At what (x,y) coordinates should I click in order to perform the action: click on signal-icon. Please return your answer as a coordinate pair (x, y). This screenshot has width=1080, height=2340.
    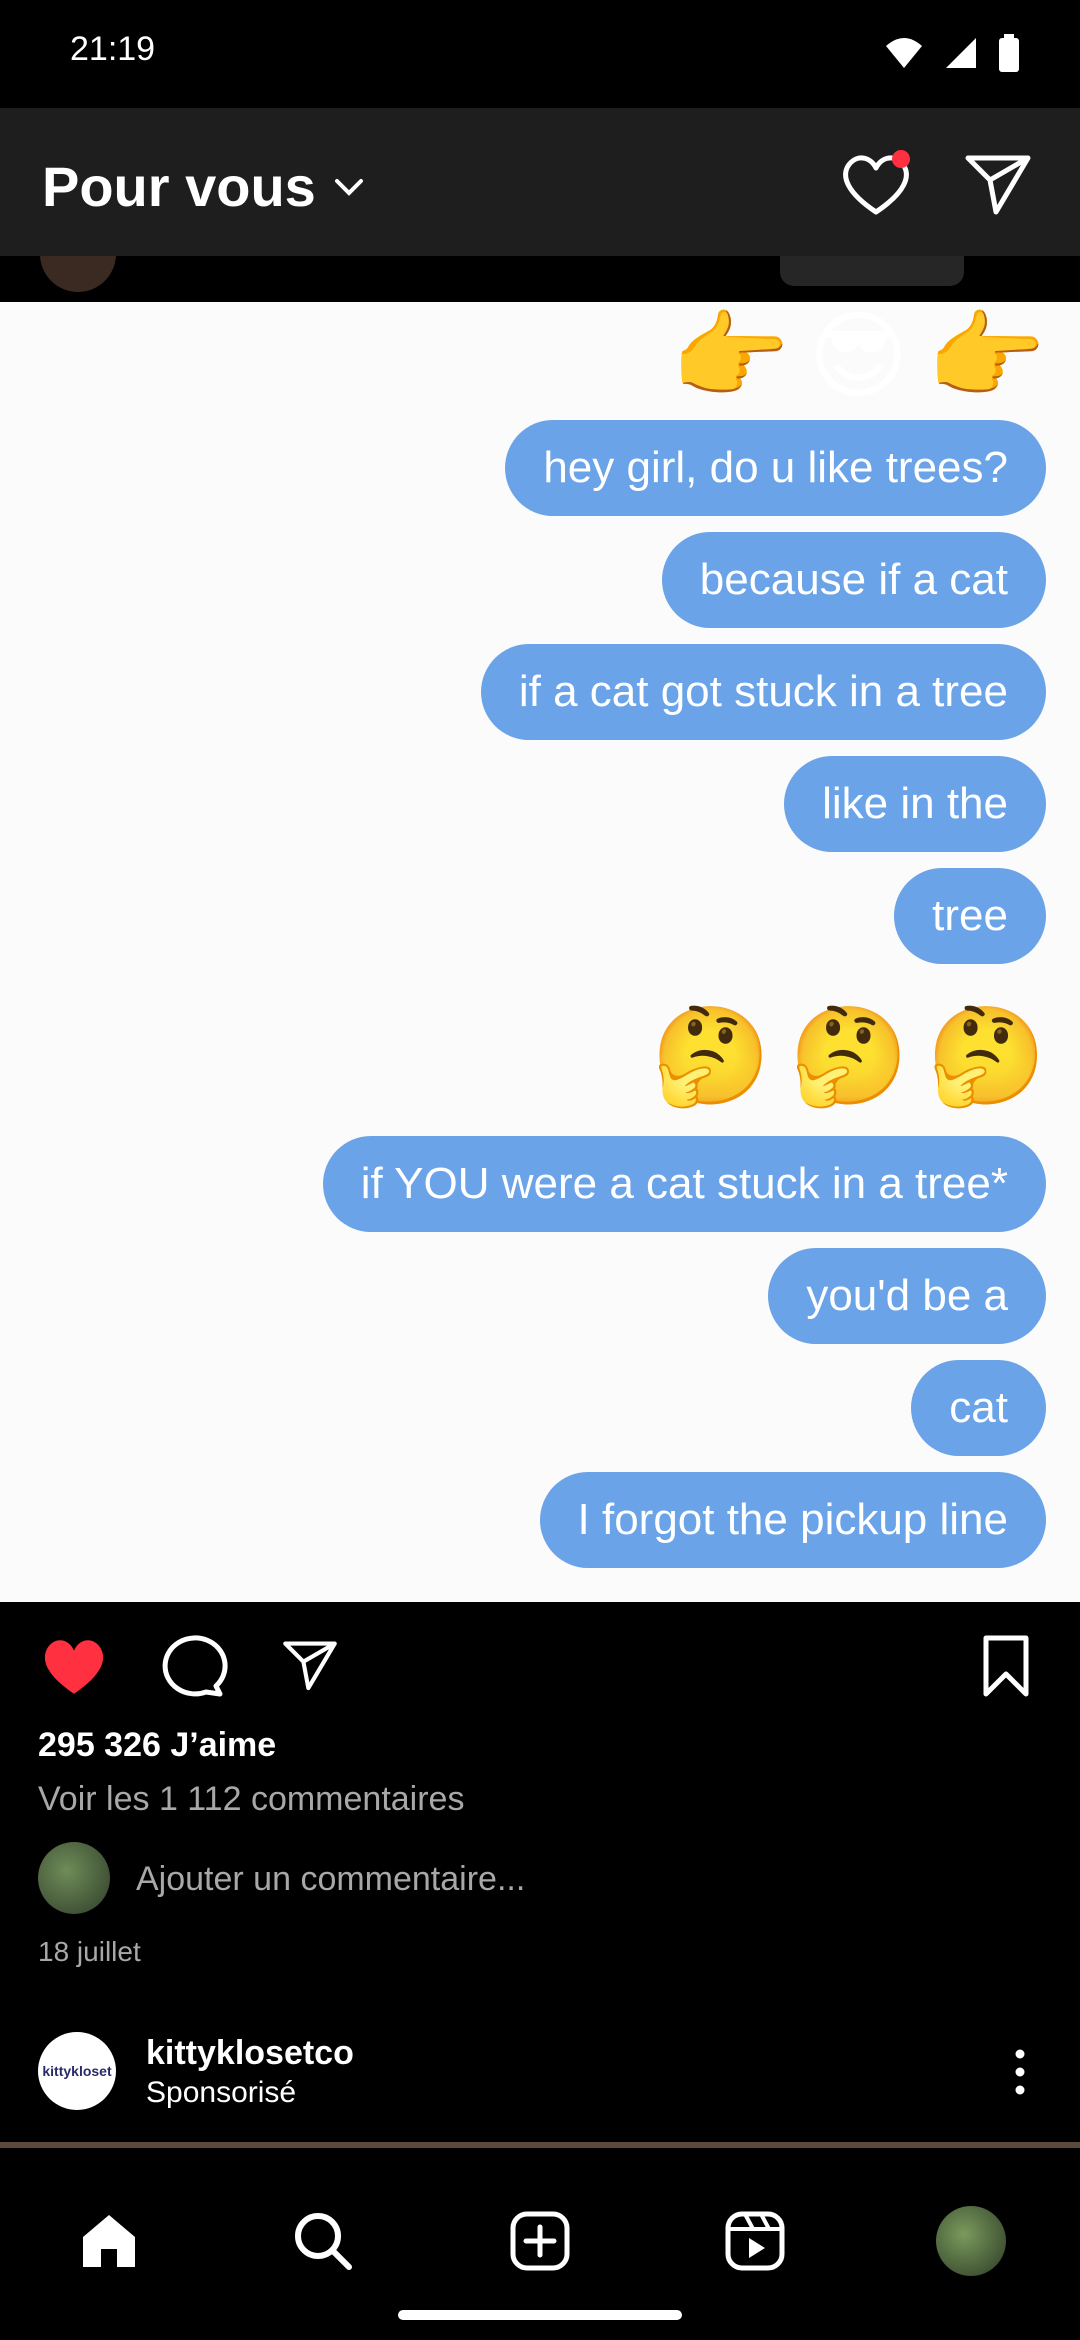
    Looking at the image, I should click on (961, 53).